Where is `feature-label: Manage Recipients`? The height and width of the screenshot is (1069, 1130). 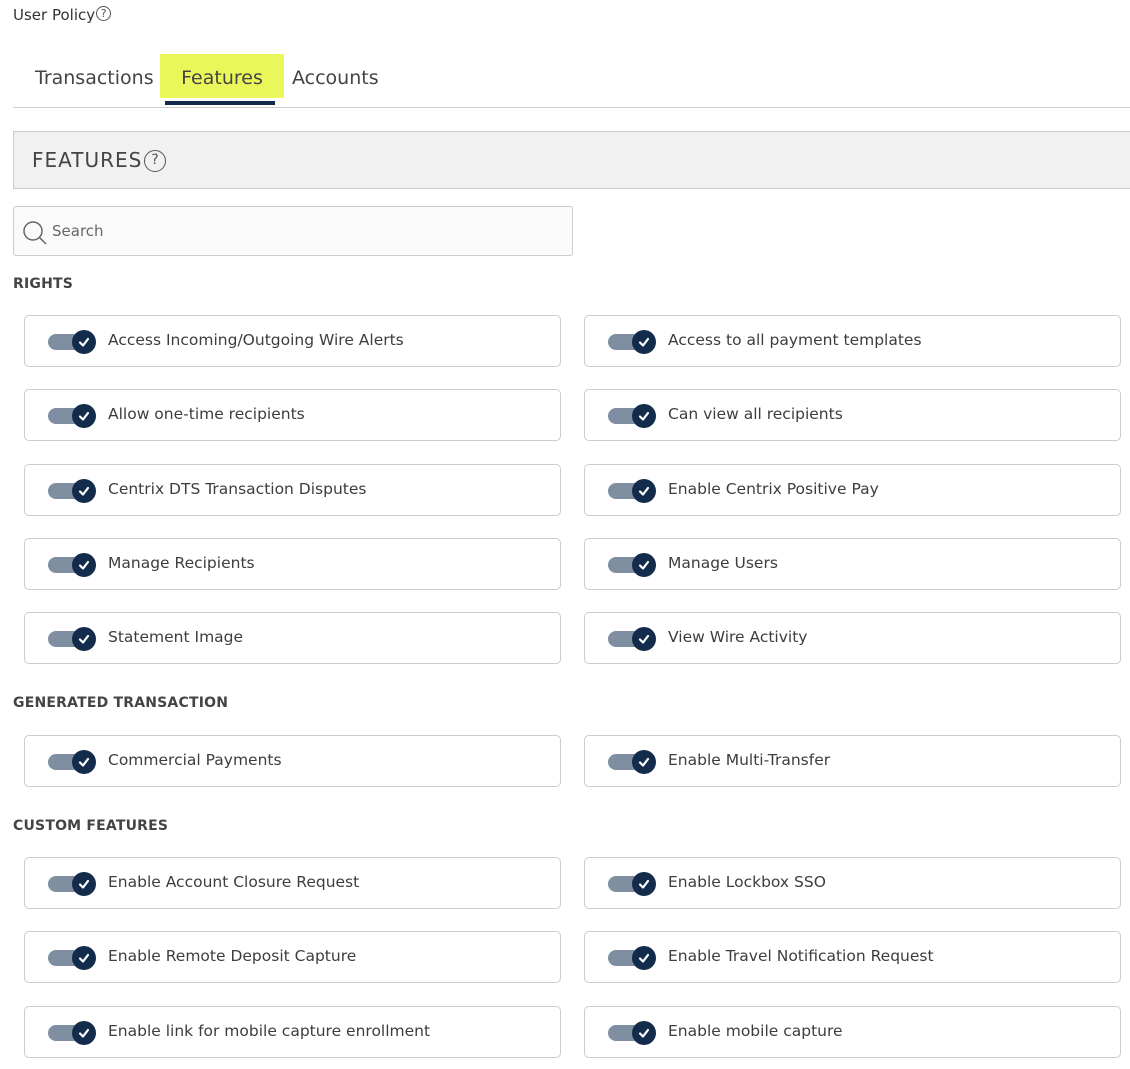
feature-label: Manage Recipients is located at coordinates (181, 563).